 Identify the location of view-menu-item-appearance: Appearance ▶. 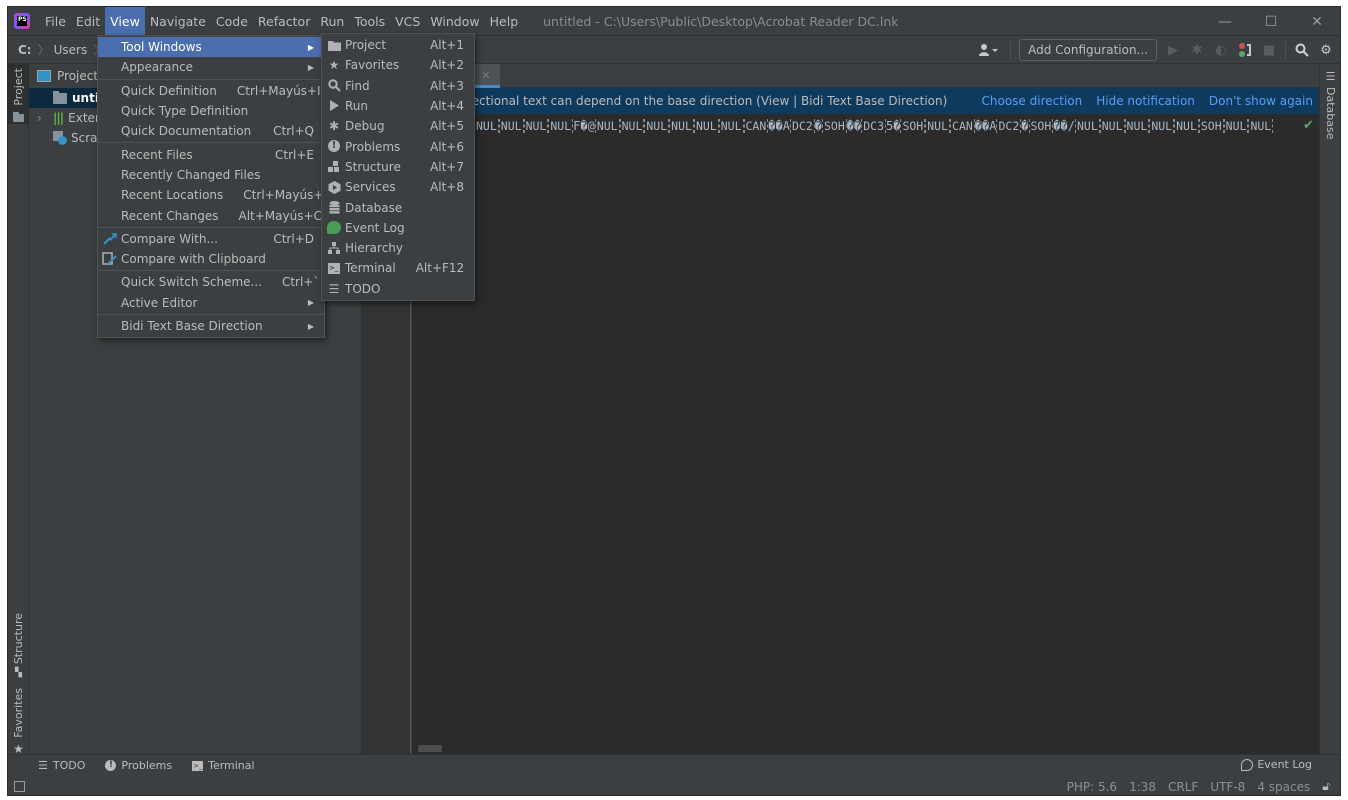
(211, 67).